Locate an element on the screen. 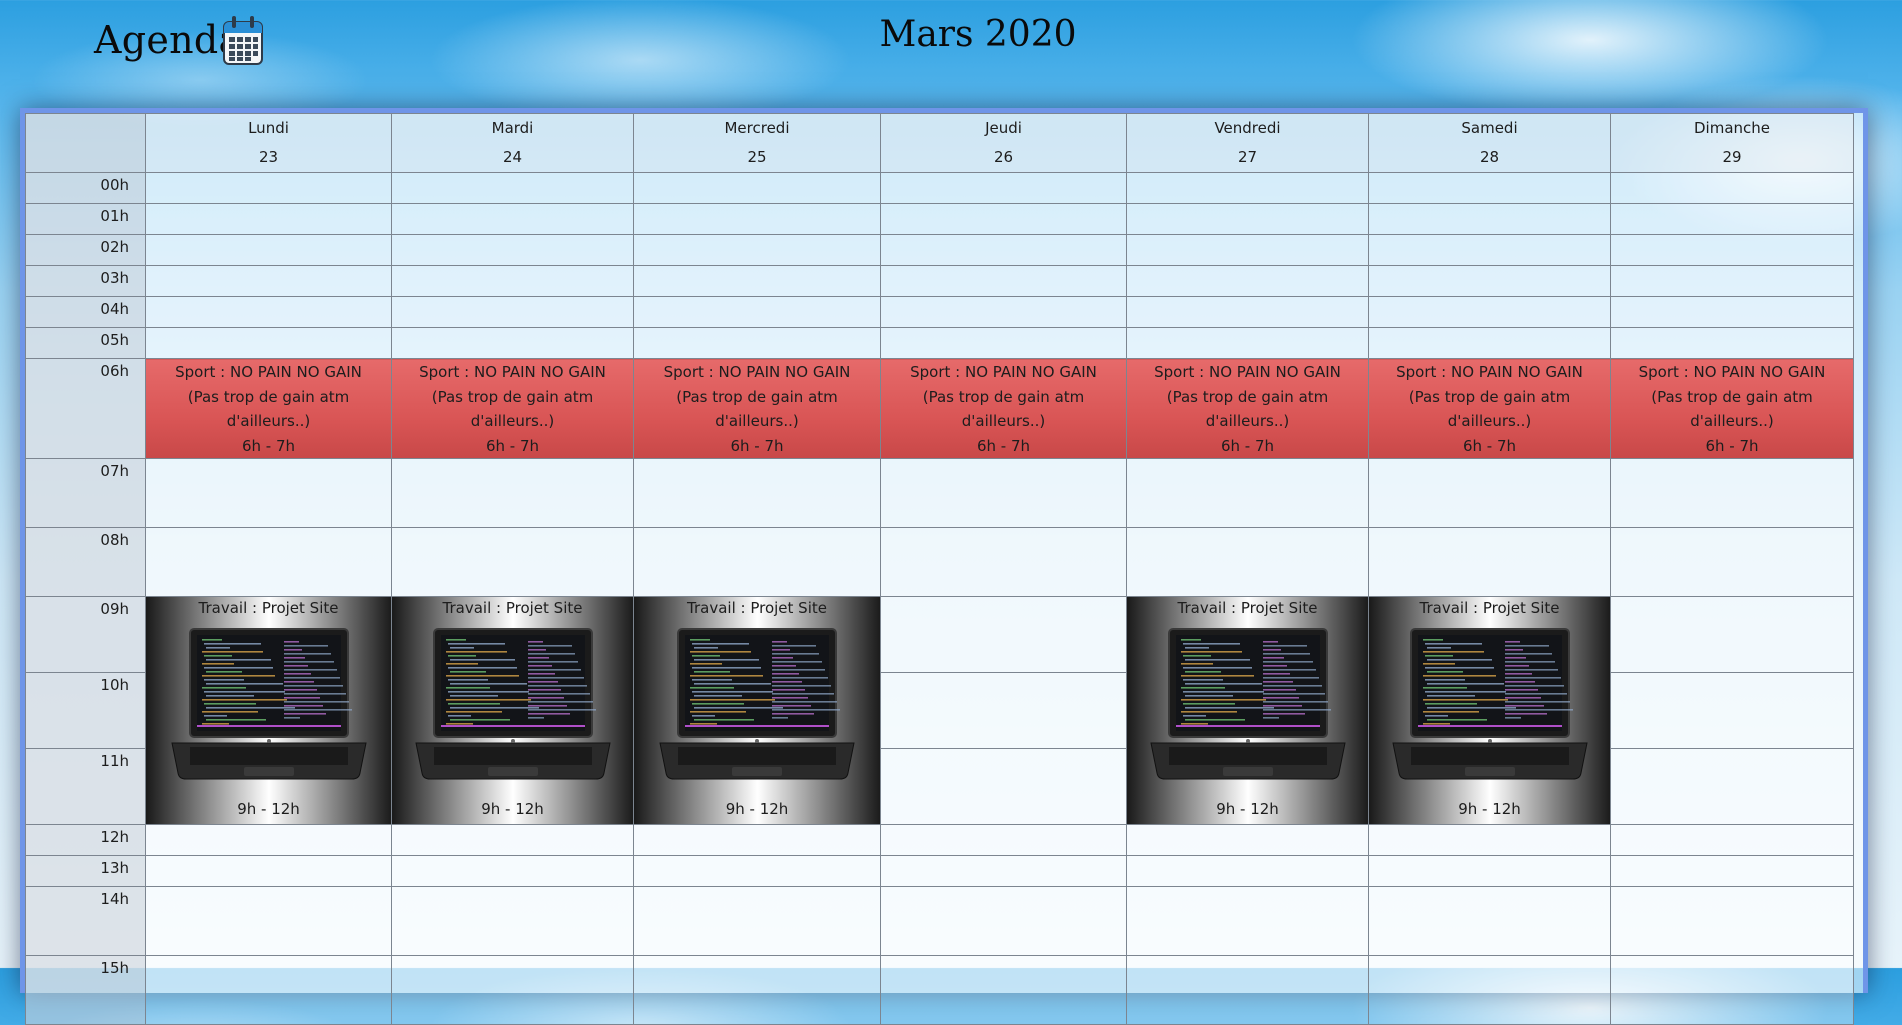  day-header-mardi: Mardi 24 is located at coordinates (512, 143).